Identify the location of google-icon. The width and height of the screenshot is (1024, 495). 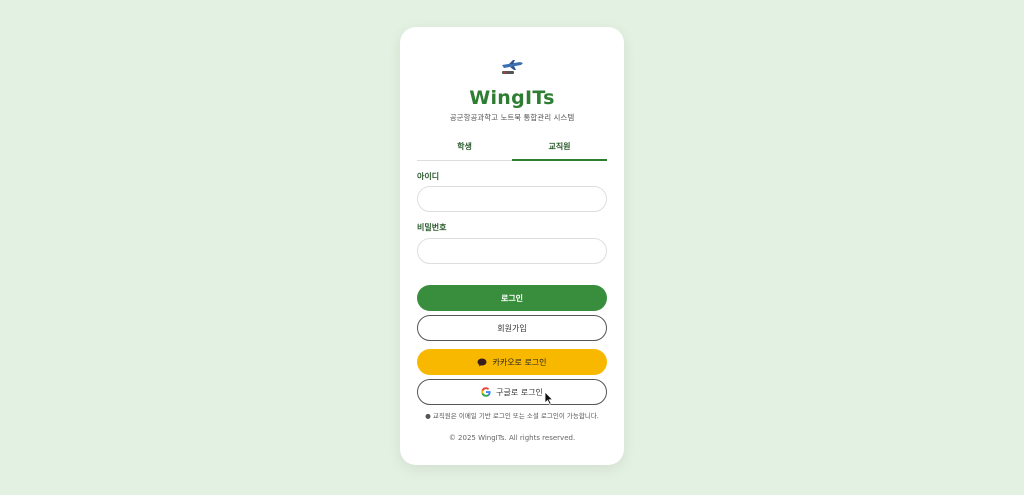
(486, 392).